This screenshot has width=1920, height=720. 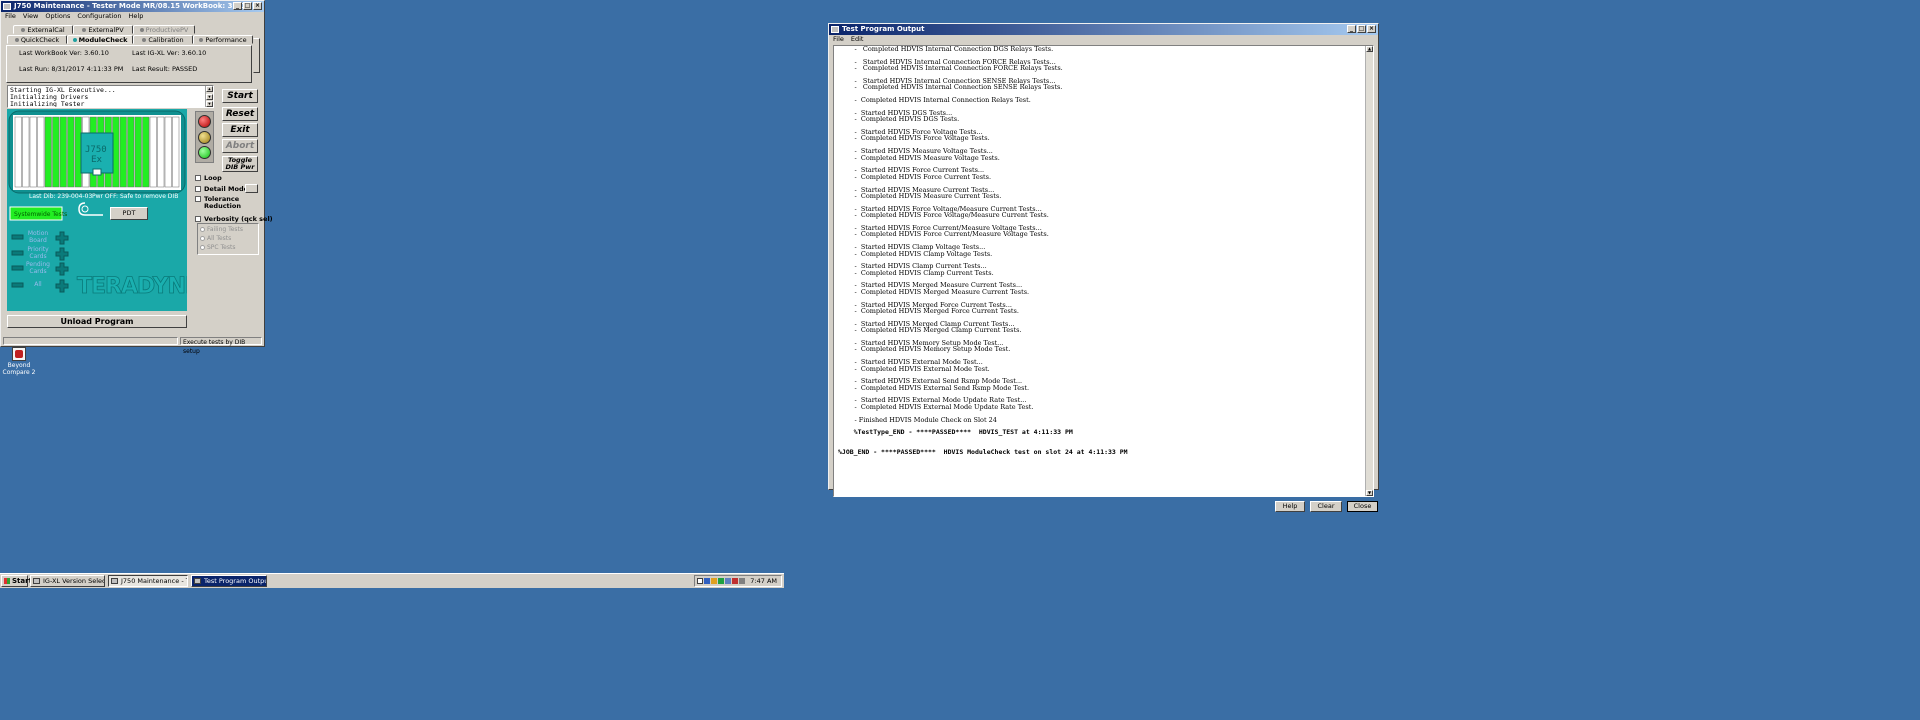 I want to click on tab-externalpv: ExternalPV, so click(x=103, y=29).